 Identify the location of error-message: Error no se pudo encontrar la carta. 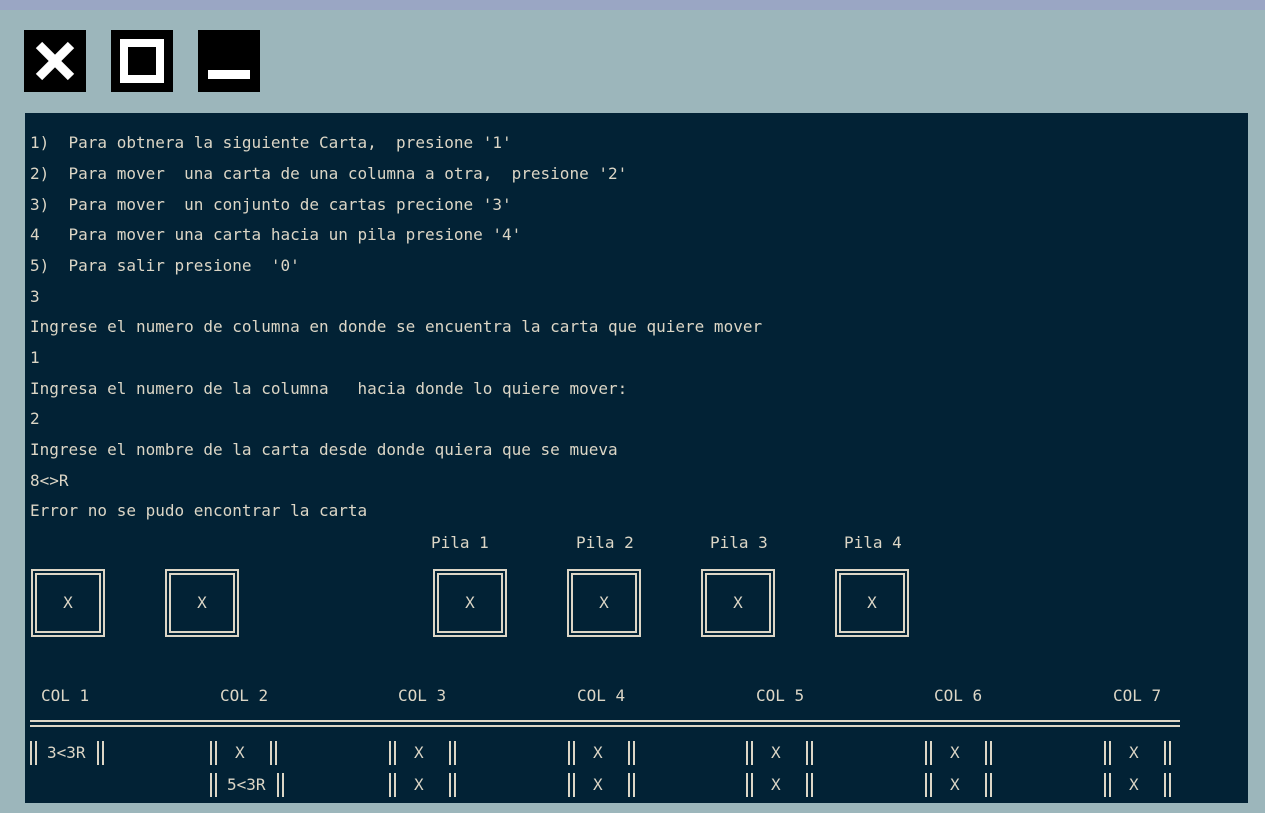
(199, 510).